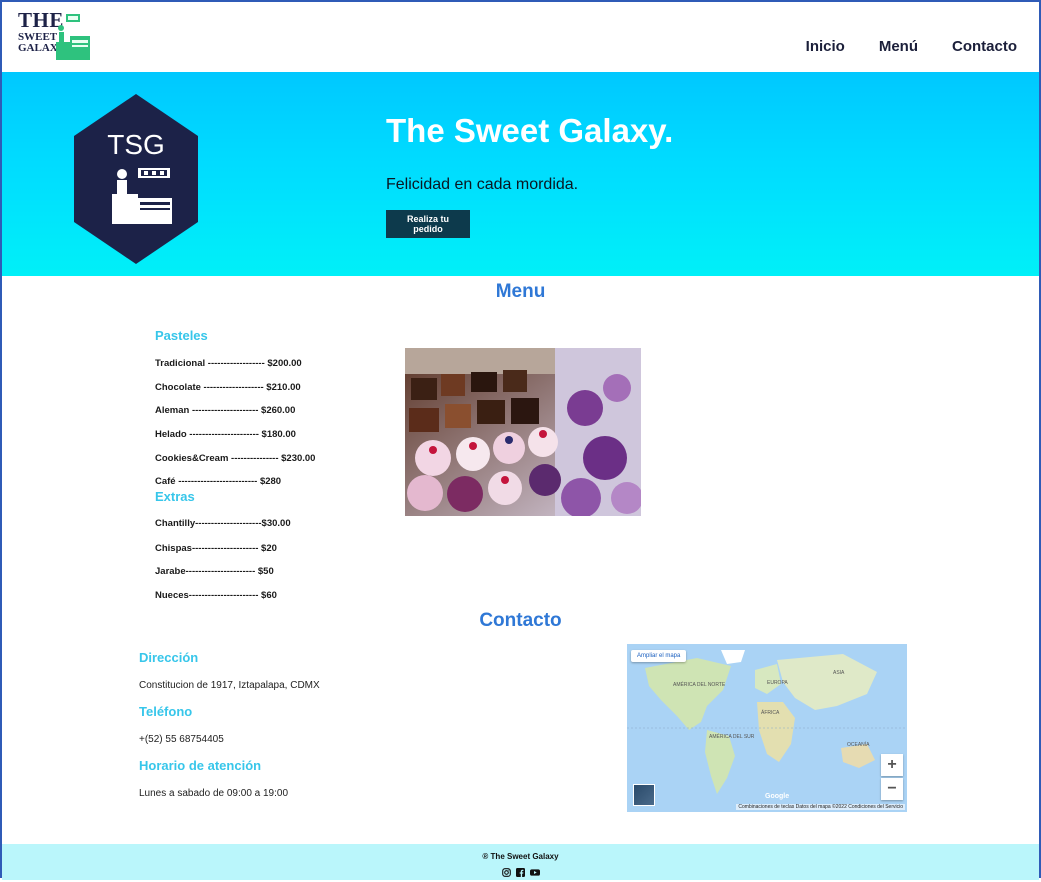 Image resolution: width=1041 pixels, height=882 pixels. Describe the element at coordinates (506, 870) in the screenshot. I see `instagram-icon` at that location.